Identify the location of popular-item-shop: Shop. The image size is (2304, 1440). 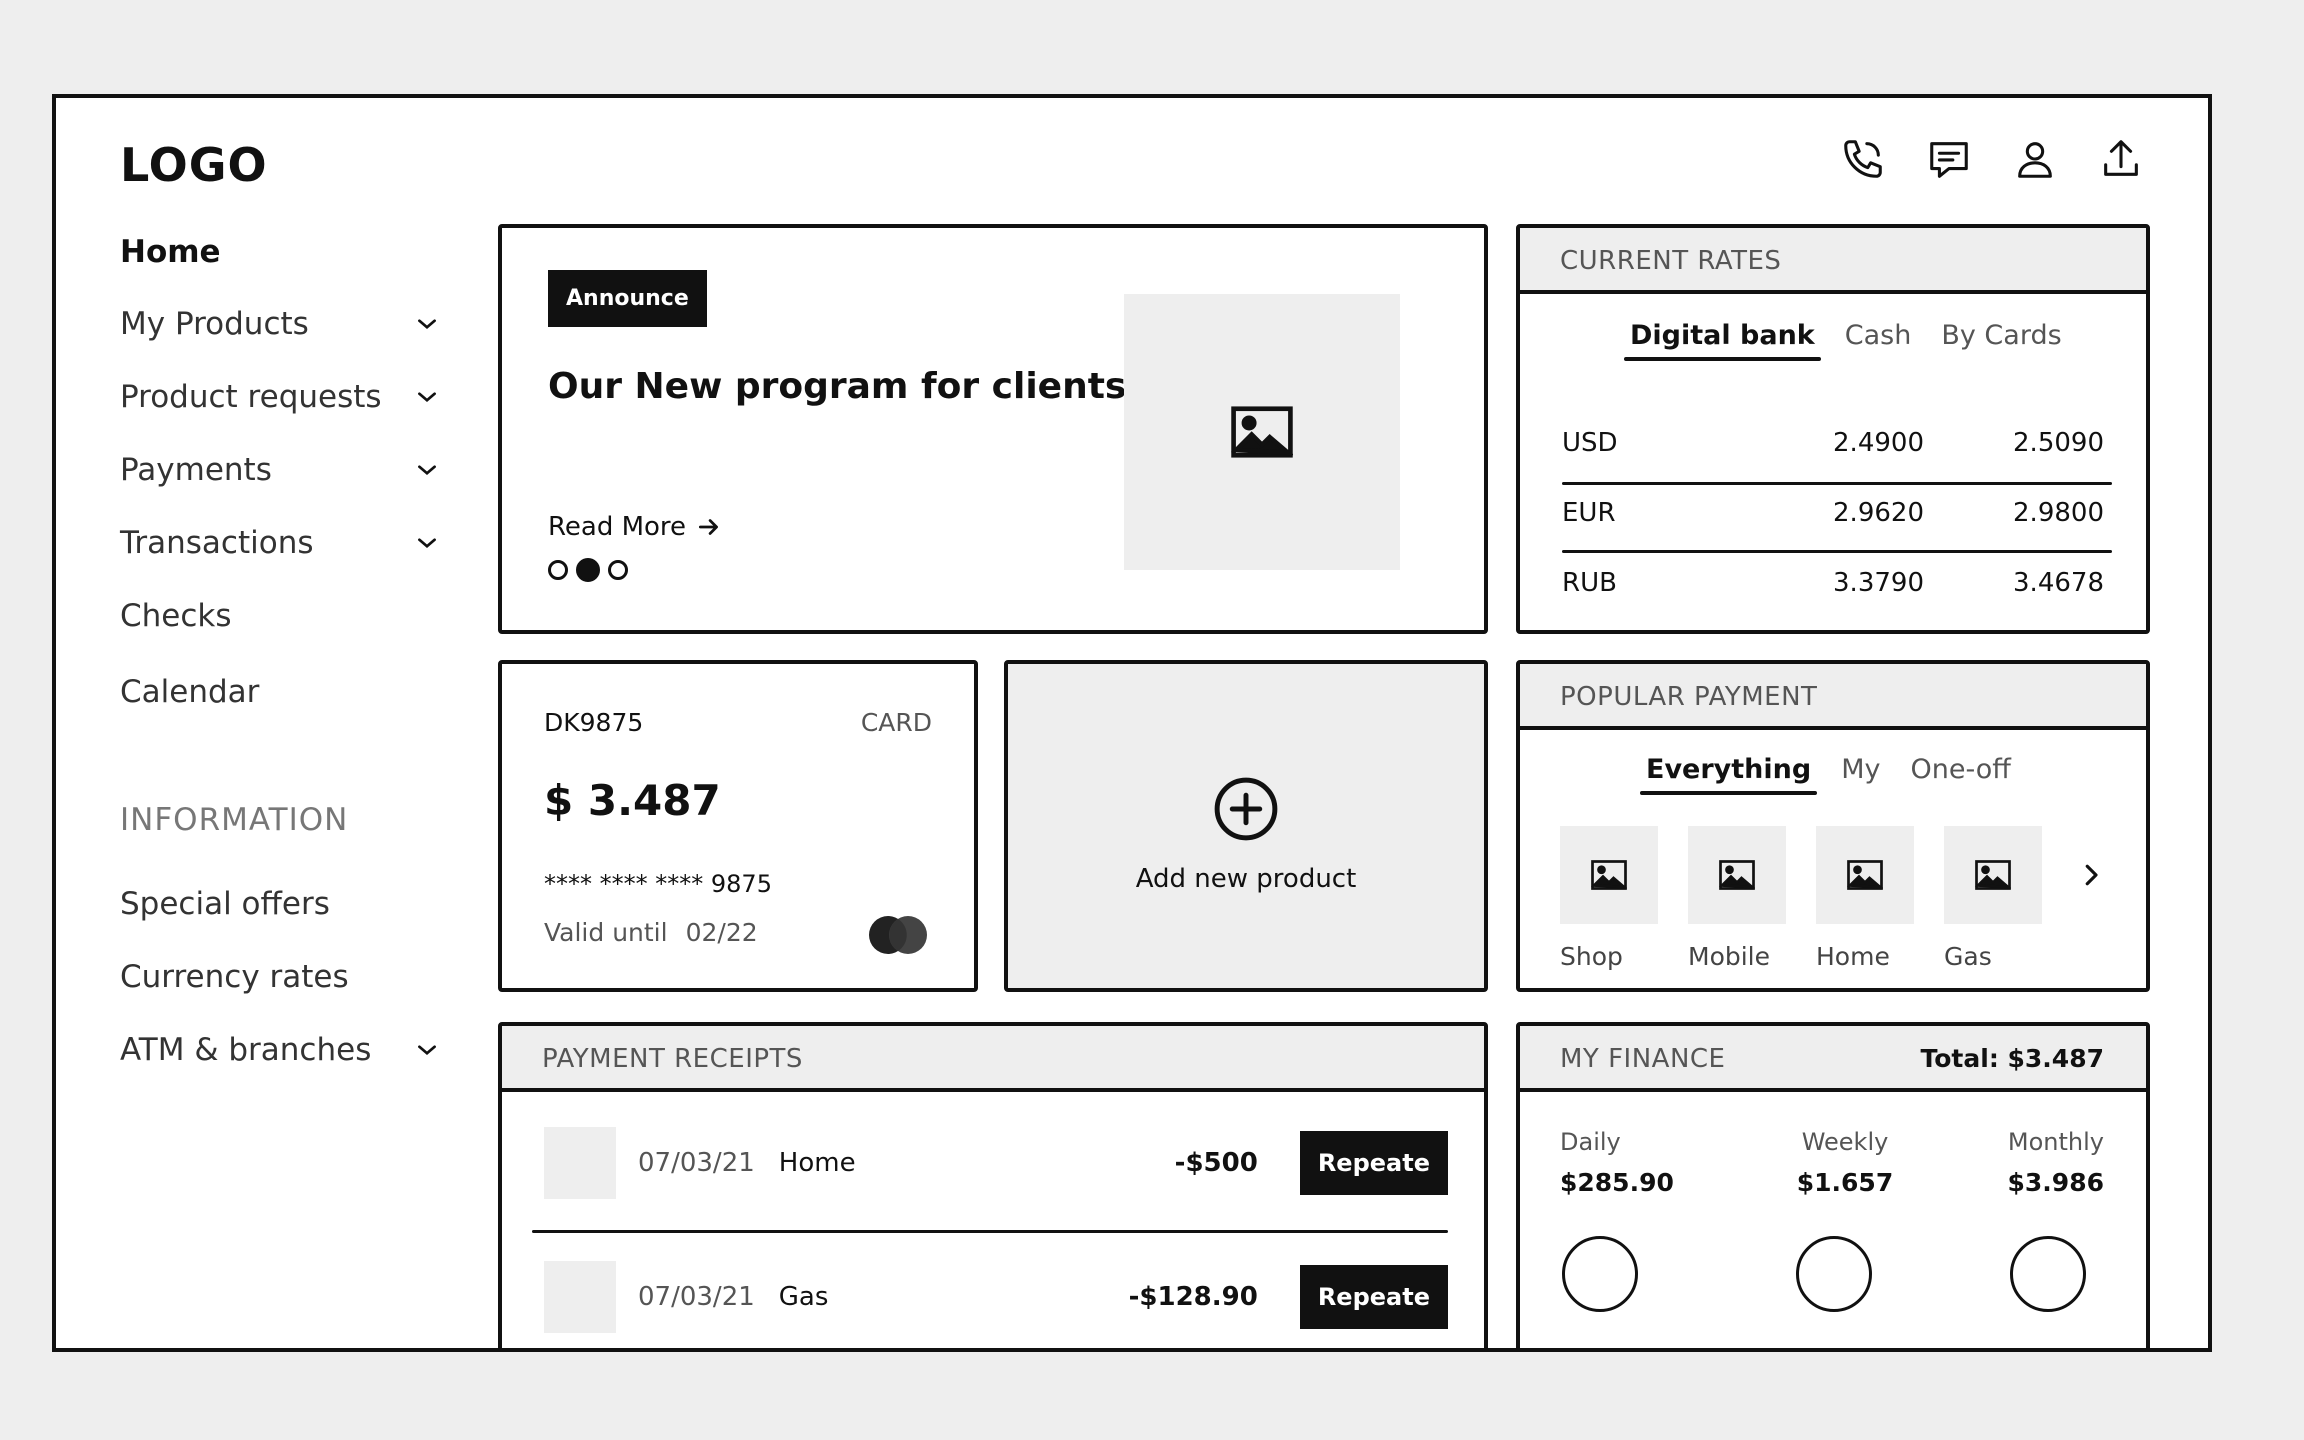
(1609, 898).